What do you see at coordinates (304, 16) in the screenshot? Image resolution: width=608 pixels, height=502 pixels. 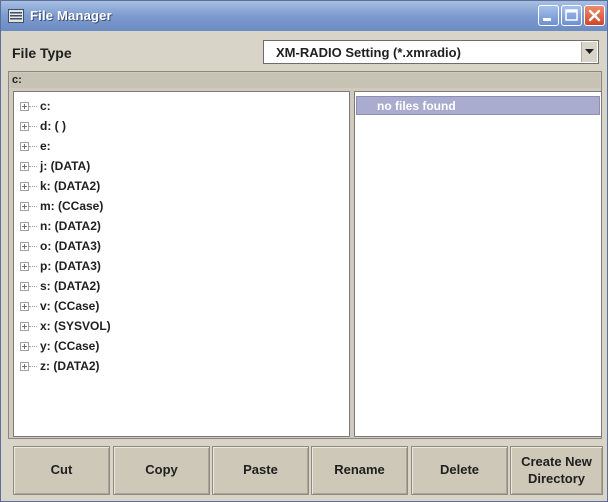 I see `title-bar: File Manager` at bounding box center [304, 16].